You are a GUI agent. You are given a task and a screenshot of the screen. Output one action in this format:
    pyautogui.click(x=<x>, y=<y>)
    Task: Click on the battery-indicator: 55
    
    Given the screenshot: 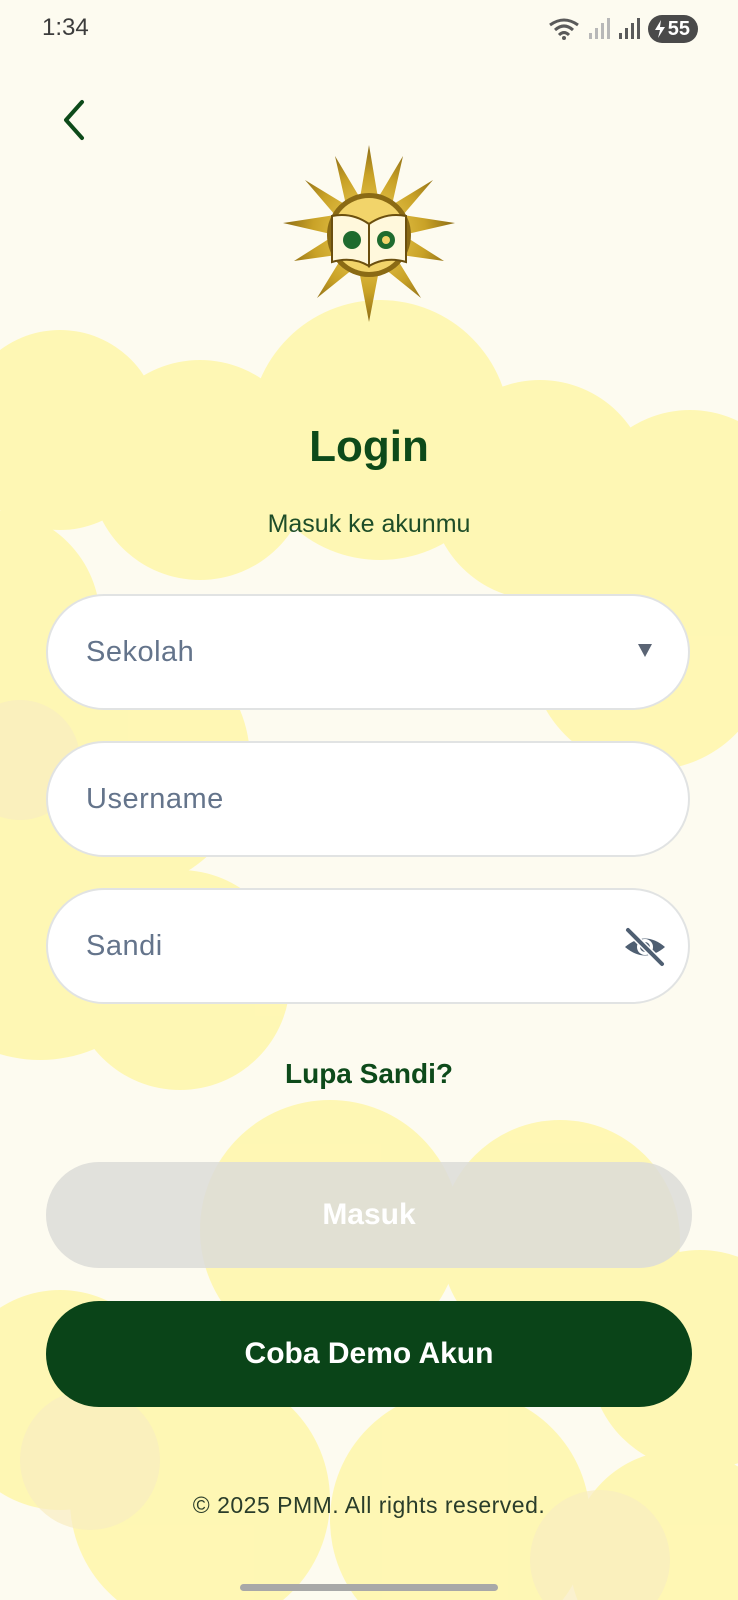 What is the action you would take?
    pyautogui.click(x=672, y=29)
    